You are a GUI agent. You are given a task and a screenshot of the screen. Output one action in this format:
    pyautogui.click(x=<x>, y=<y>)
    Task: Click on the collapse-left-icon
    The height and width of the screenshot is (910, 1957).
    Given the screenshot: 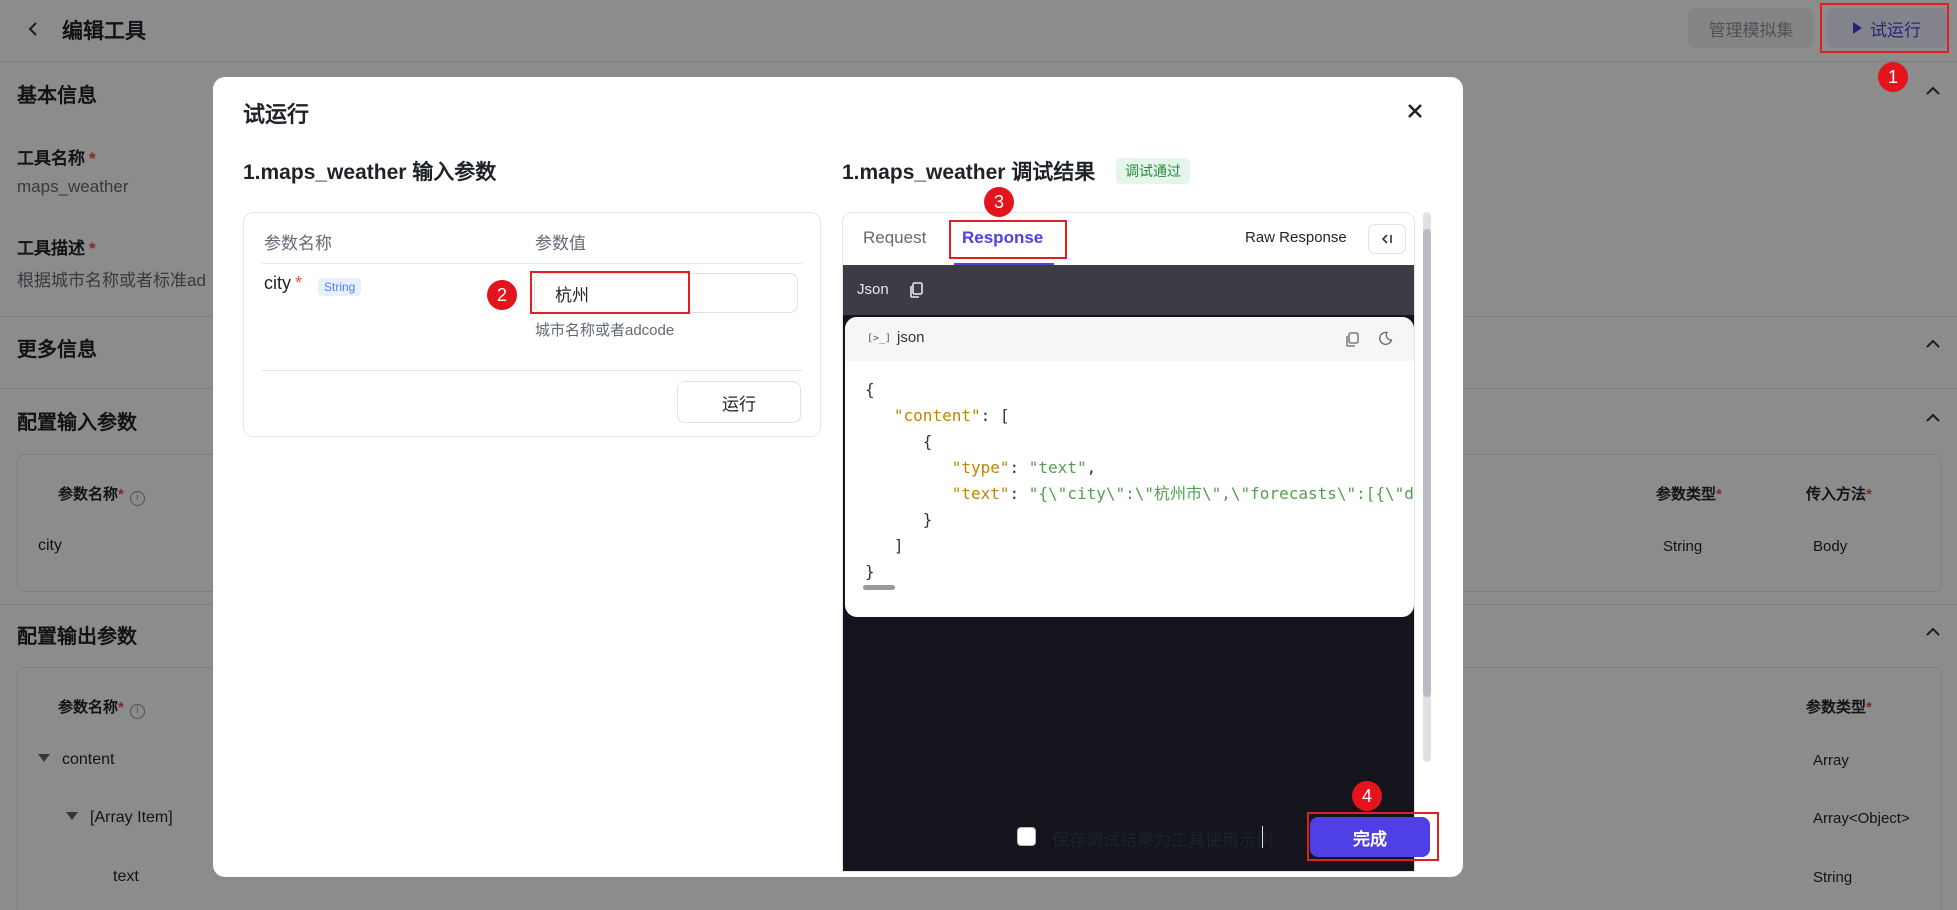 What is the action you would take?
    pyautogui.click(x=1386, y=239)
    